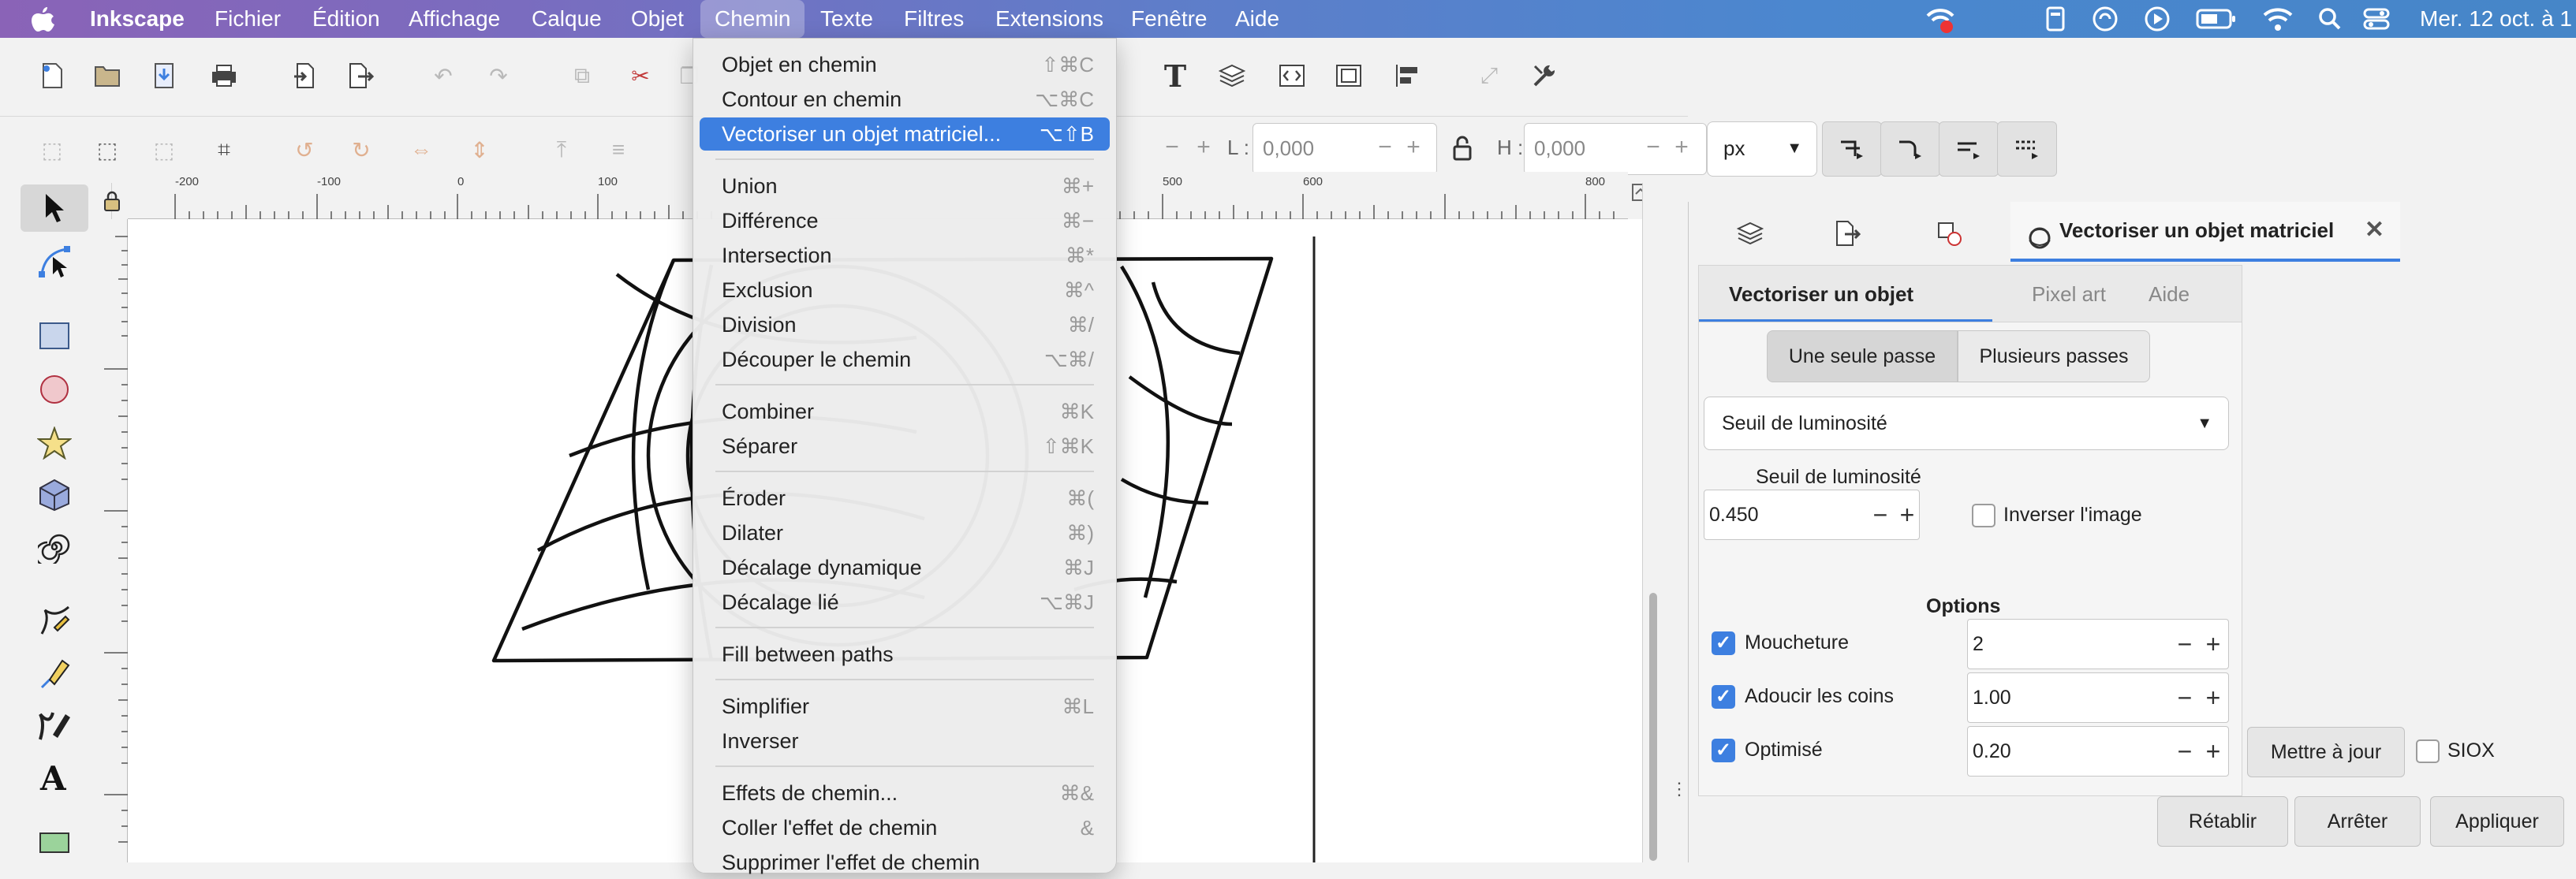  I want to click on width-plus-button: +, so click(1413, 148).